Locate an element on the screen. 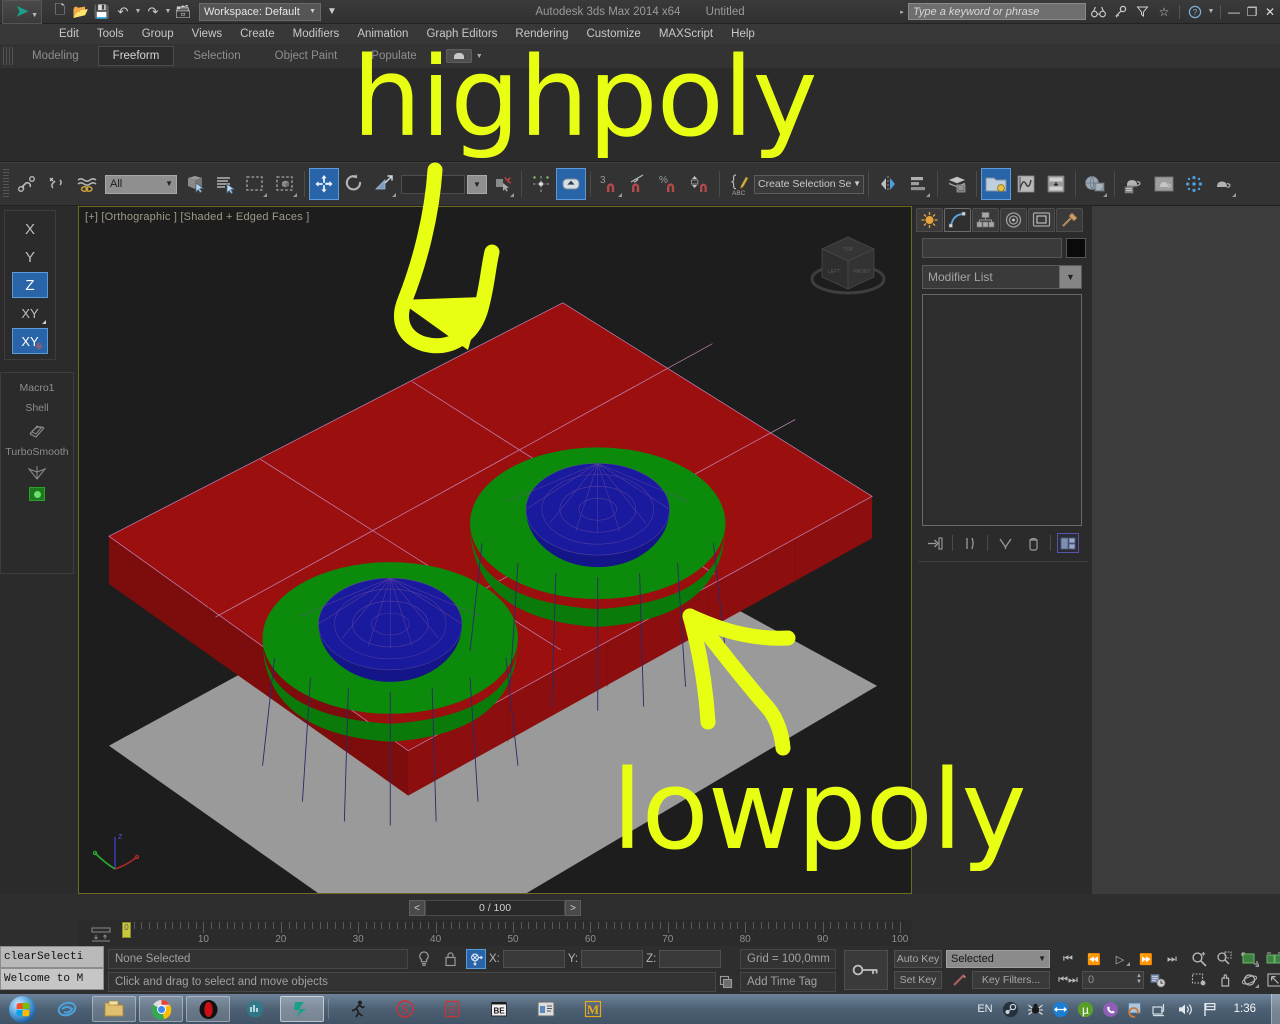  go-to-start-icon: ⏮ is located at coordinates (1068, 959).